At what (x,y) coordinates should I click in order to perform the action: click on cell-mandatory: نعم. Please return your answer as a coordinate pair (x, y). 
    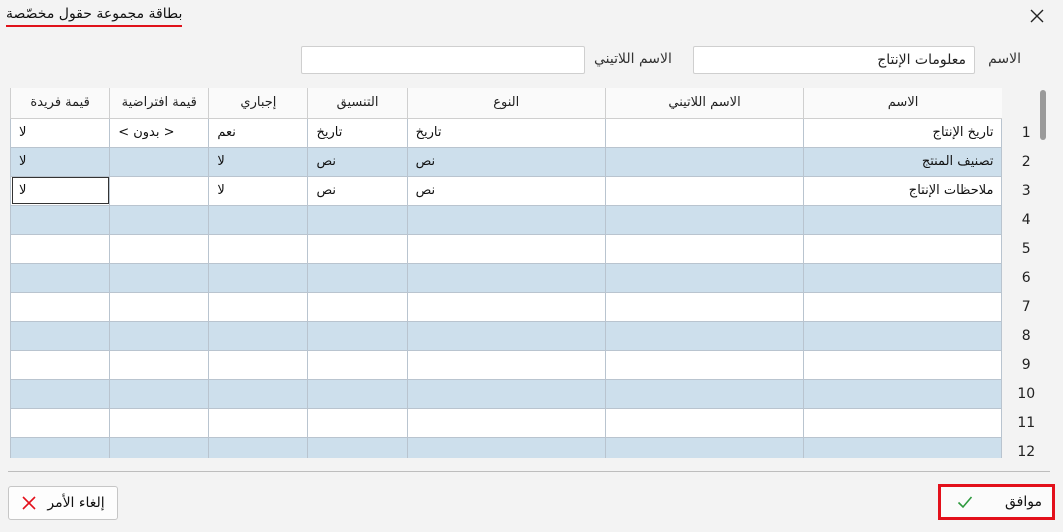
    Looking at the image, I should click on (258, 132).